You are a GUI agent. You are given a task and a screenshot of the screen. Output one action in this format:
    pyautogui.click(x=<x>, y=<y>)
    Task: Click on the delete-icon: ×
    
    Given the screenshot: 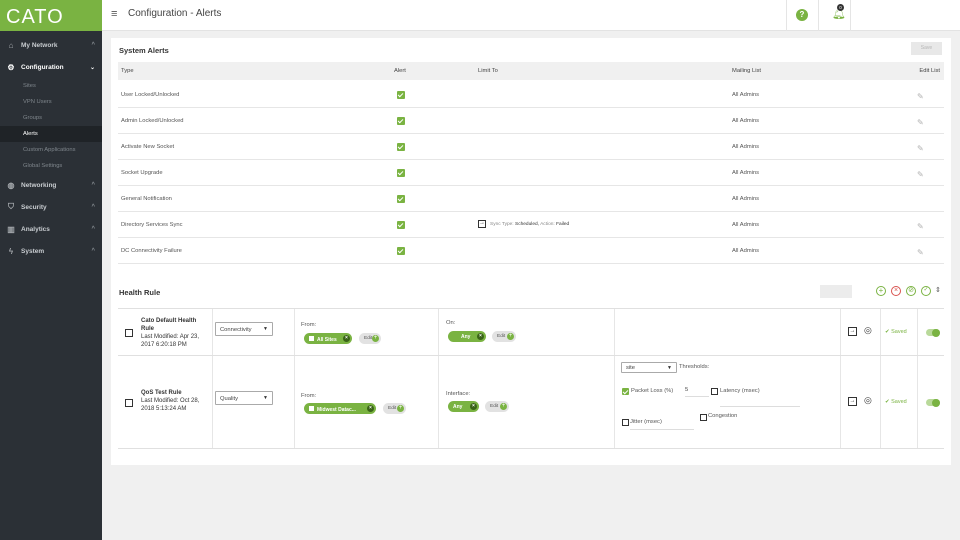 What is the action you would take?
    pyautogui.click(x=896, y=291)
    